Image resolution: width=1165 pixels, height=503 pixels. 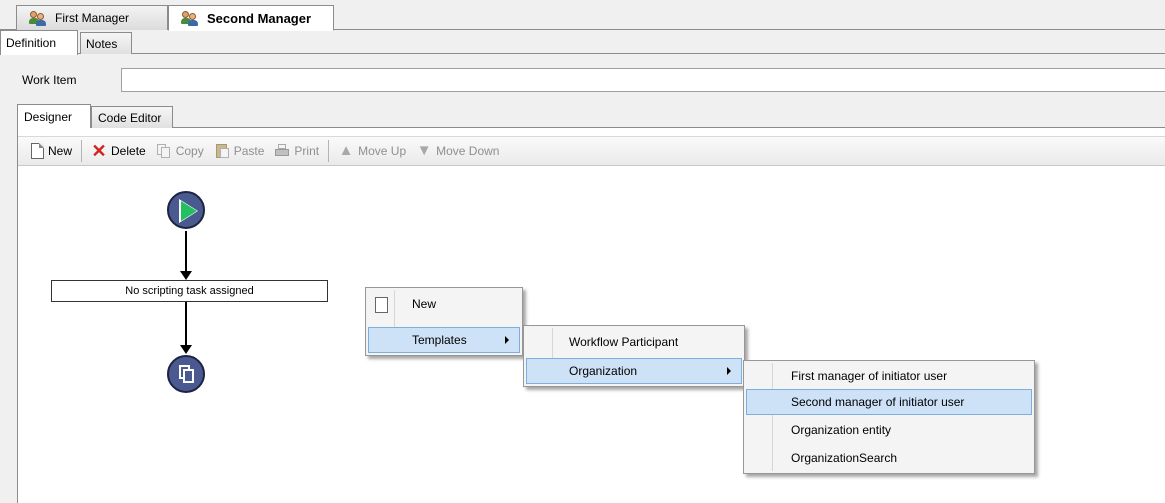 What do you see at coordinates (841, 430) in the screenshot?
I see `menu-label: Organization entity` at bounding box center [841, 430].